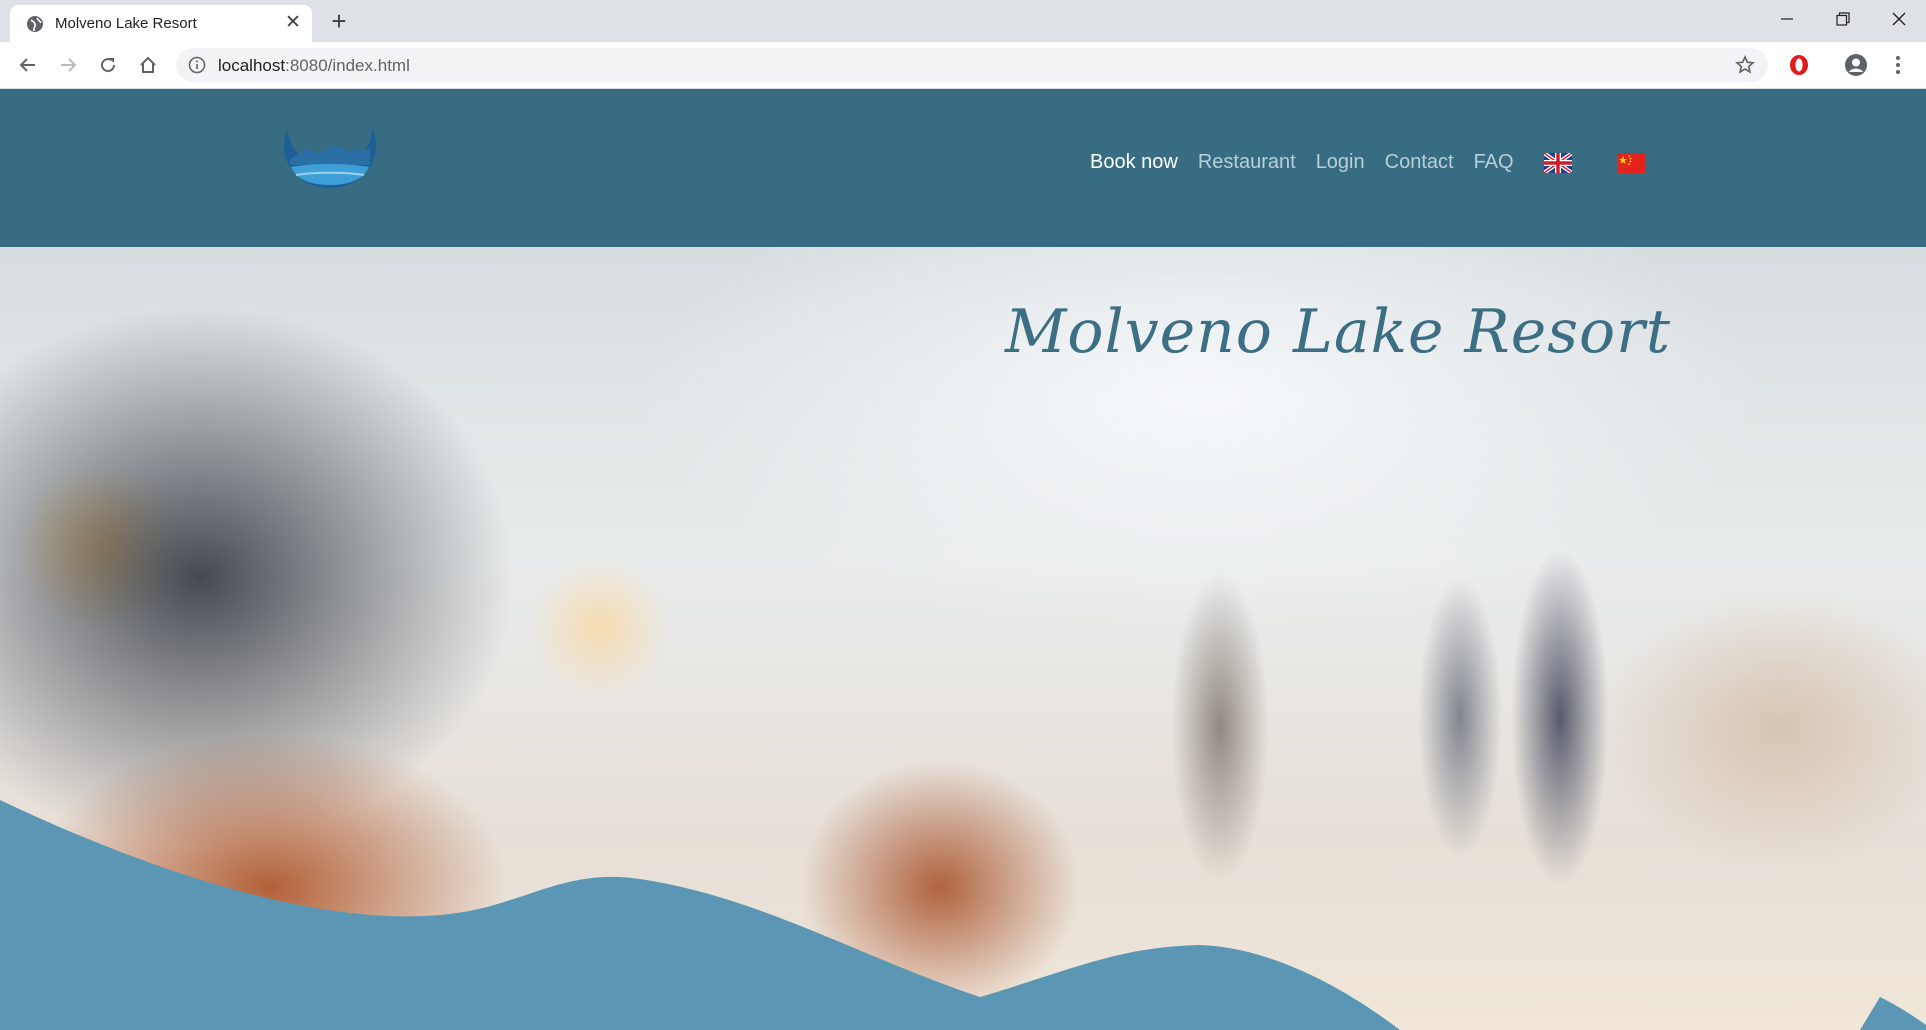 This screenshot has width=1926, height=1030. Describe the element at coordinates (1787, 19) in the screenshot. I see `minimize-window-icon` at that location.